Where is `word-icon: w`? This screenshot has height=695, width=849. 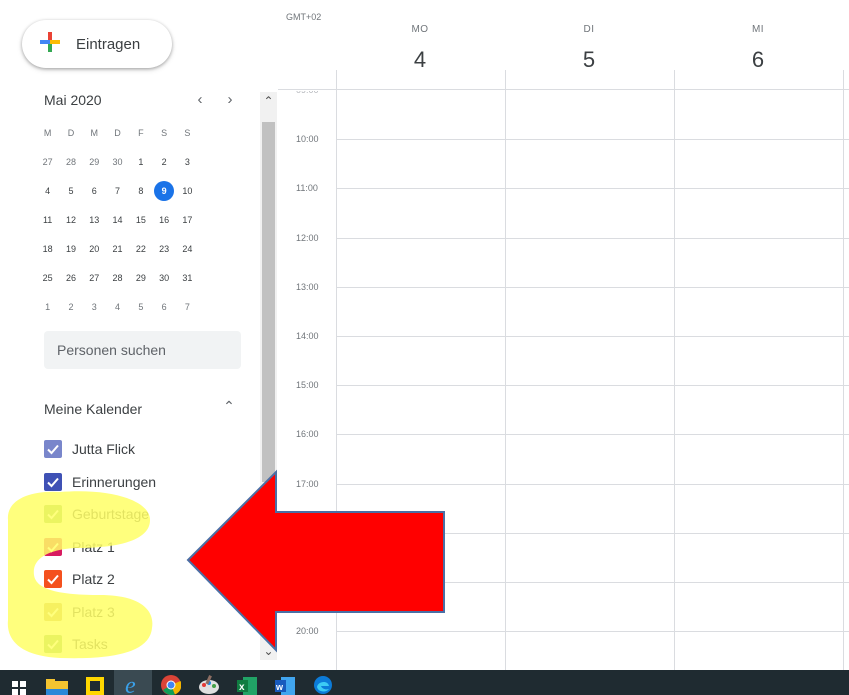
word-icon: w is located at coordinates (285, 682).